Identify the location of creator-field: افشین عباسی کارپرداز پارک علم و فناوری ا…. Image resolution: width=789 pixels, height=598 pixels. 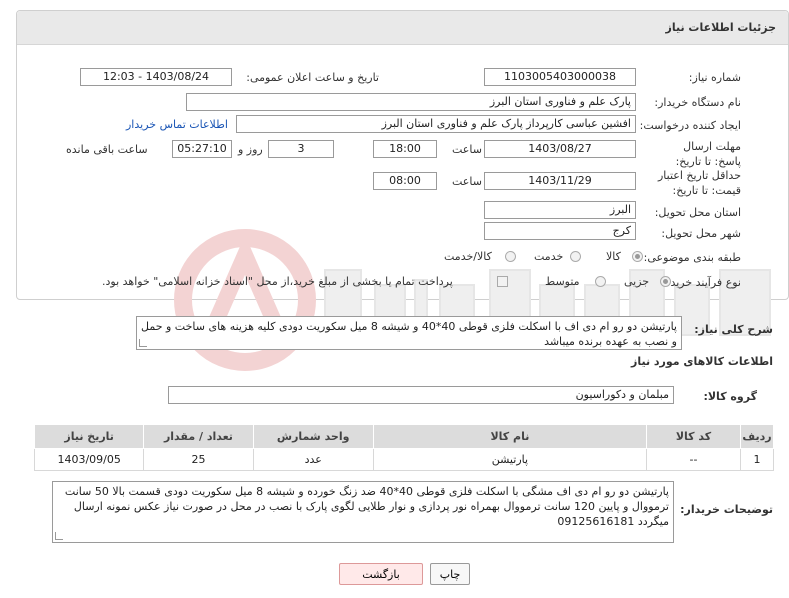
(436, 124).